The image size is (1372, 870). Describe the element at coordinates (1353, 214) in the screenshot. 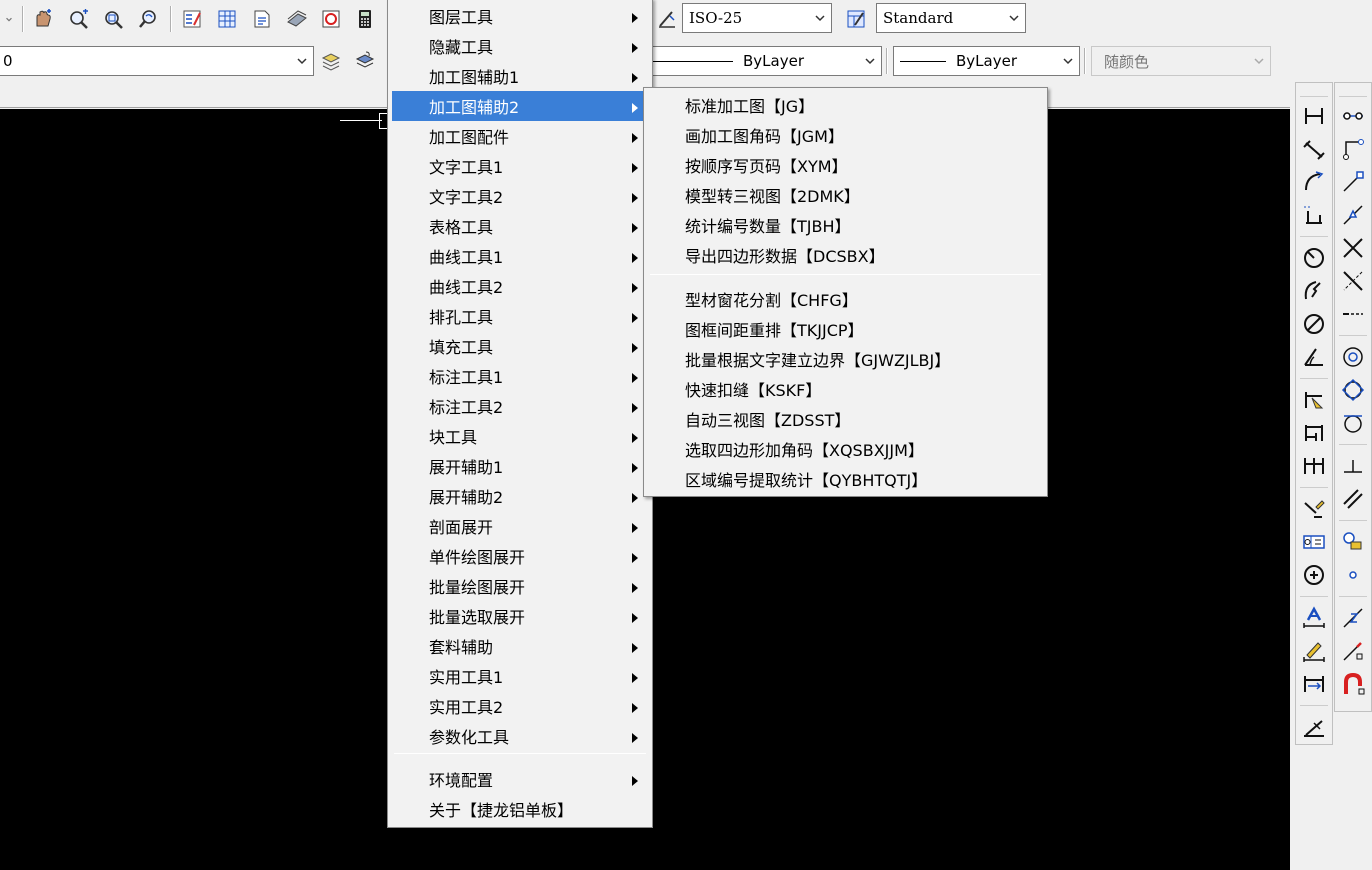

I see `snap-midpoint-icon` at that location.